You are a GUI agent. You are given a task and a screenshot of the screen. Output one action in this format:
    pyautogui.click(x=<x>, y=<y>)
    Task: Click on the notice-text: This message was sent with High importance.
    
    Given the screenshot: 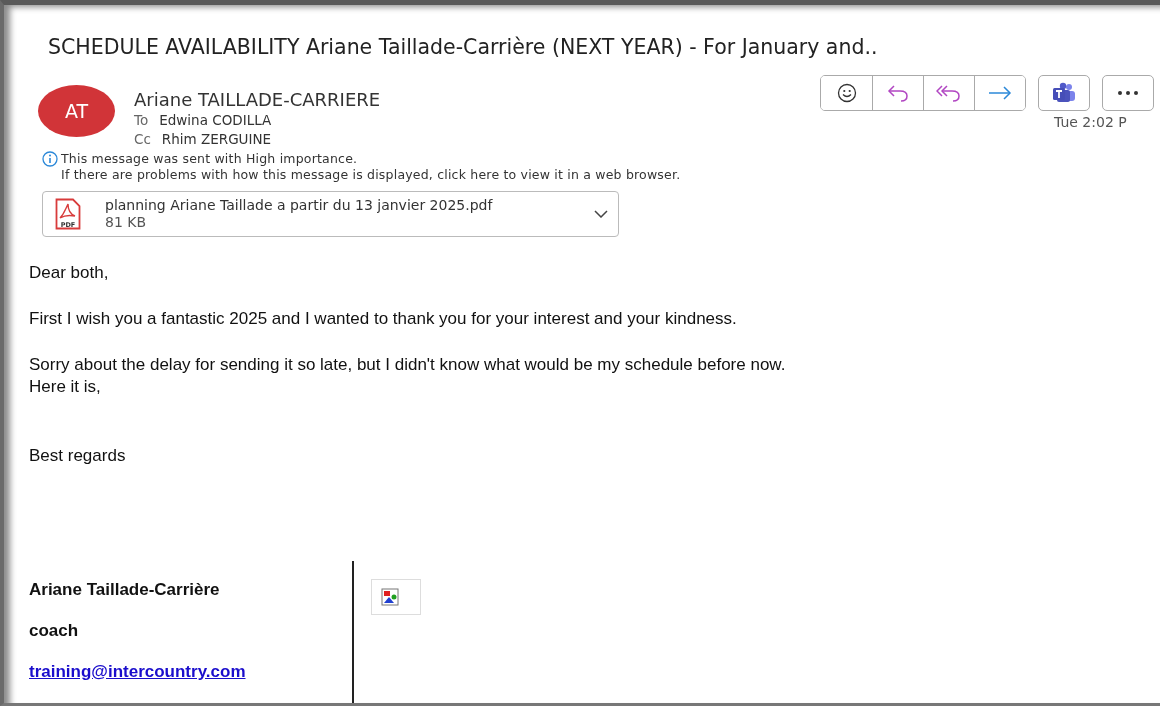 What is the action you would take?
    pyautogui.click(x=209, y=159)
    